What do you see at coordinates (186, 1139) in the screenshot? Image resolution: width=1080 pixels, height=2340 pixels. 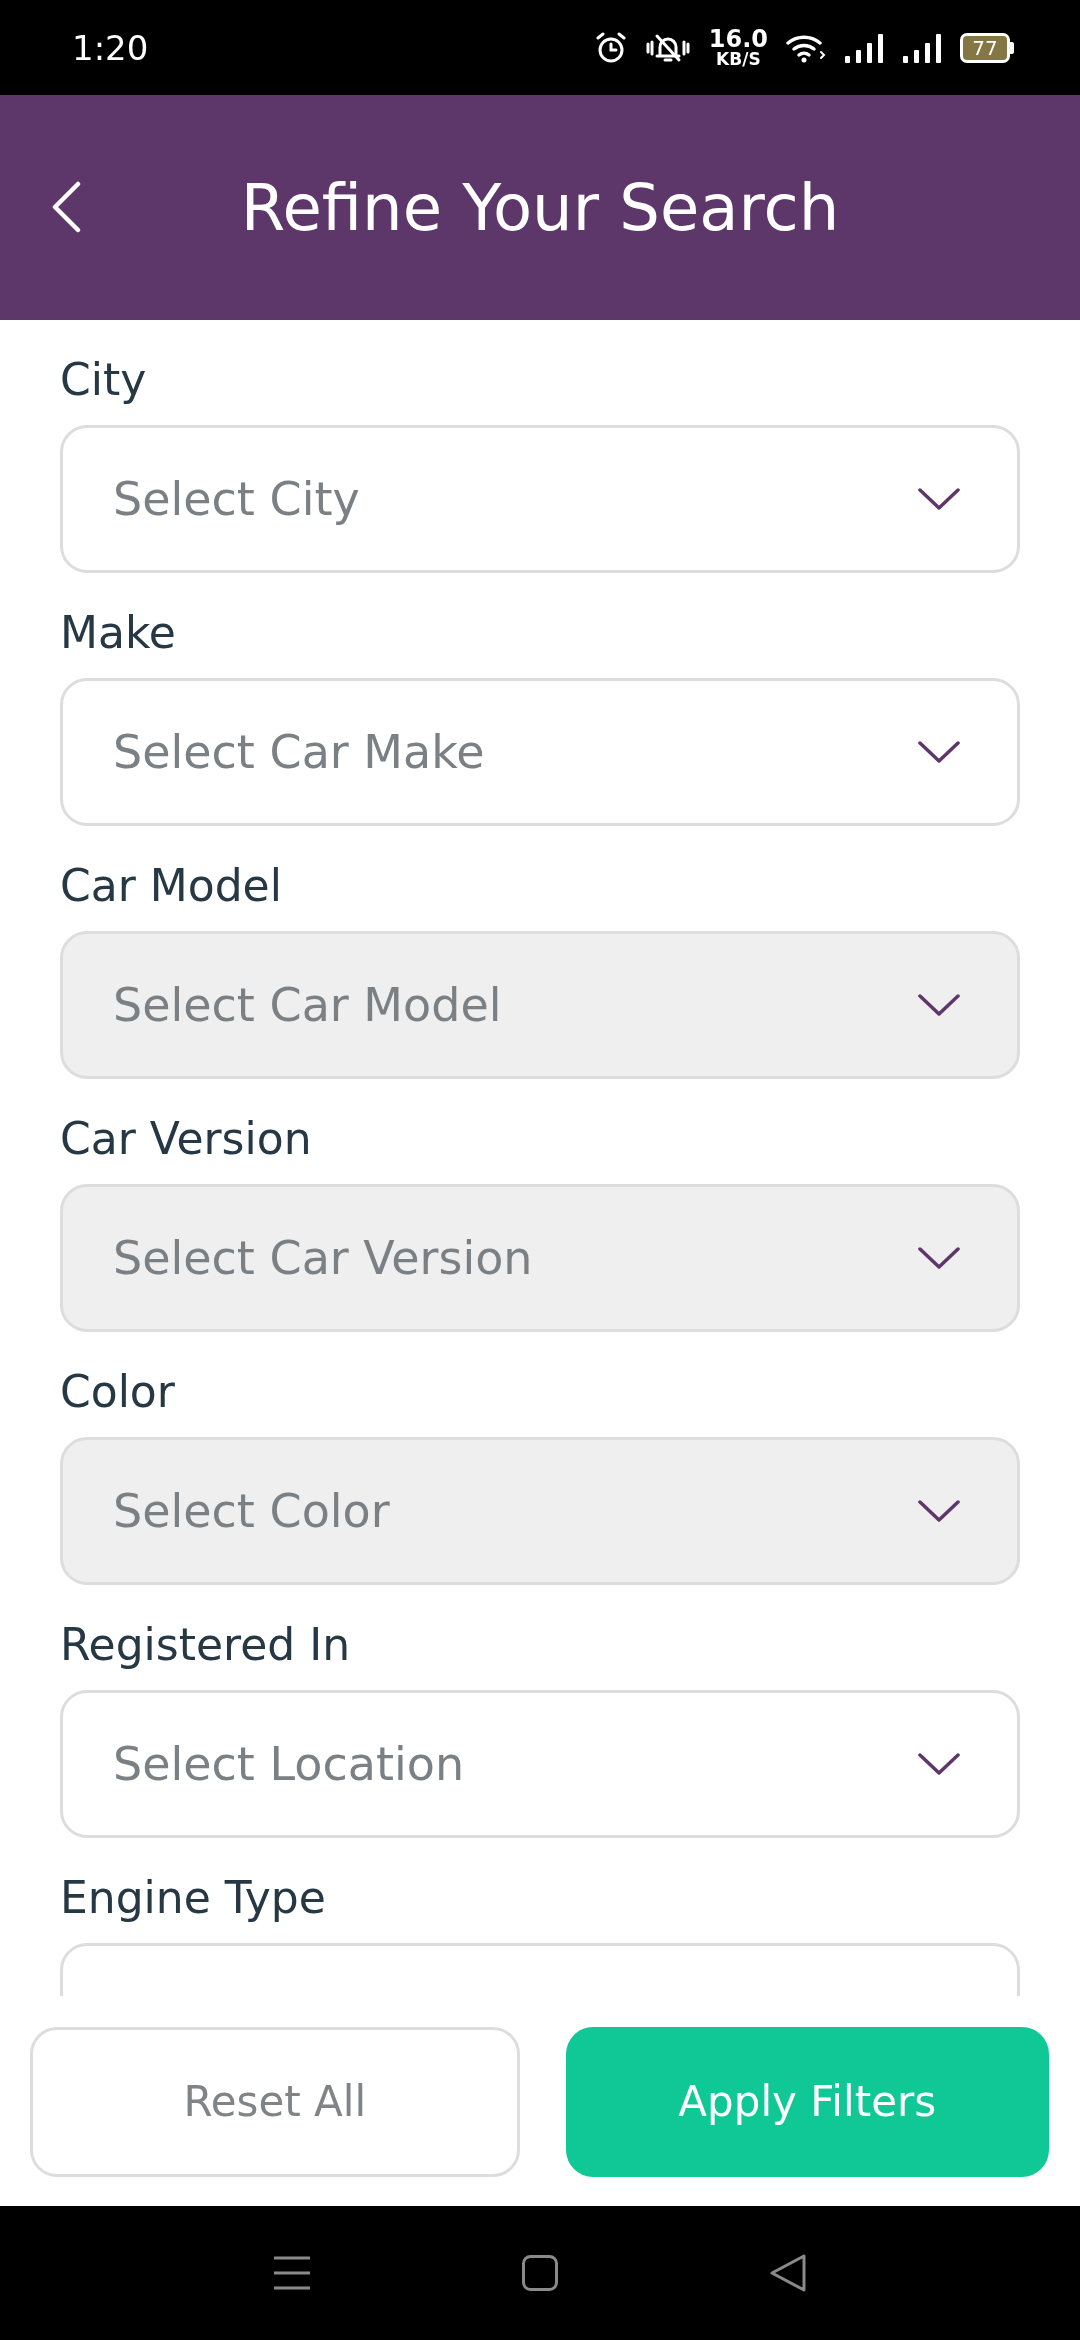 I see `field-label: Car Version` at bounding box center [186, 1139].